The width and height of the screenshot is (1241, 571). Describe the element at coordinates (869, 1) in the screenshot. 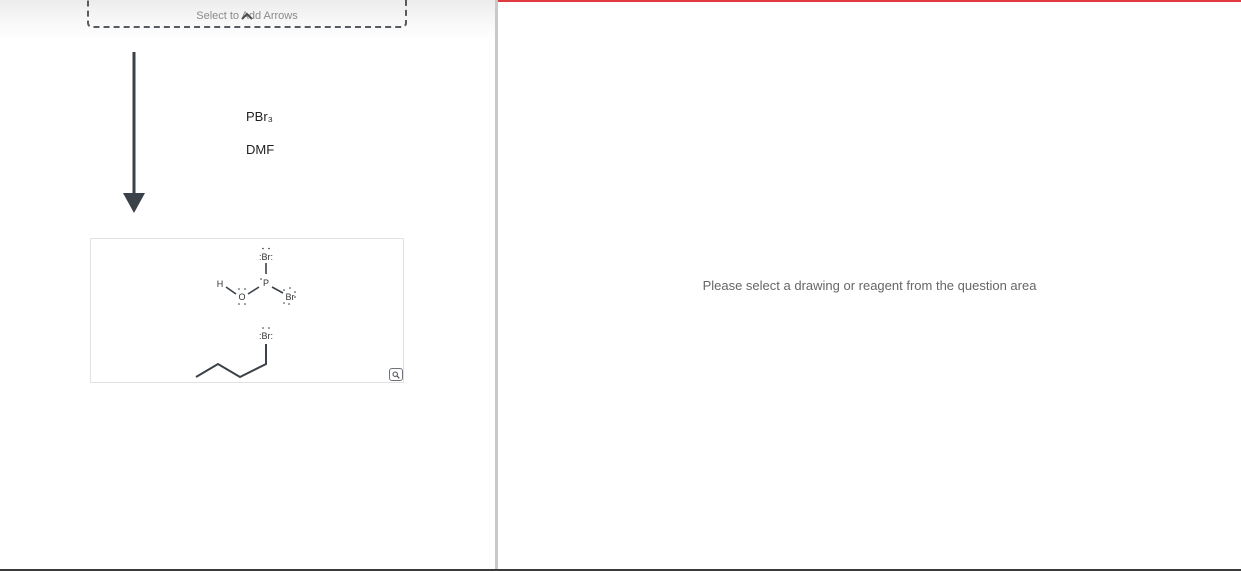

I see `accent-top-line` at that location.